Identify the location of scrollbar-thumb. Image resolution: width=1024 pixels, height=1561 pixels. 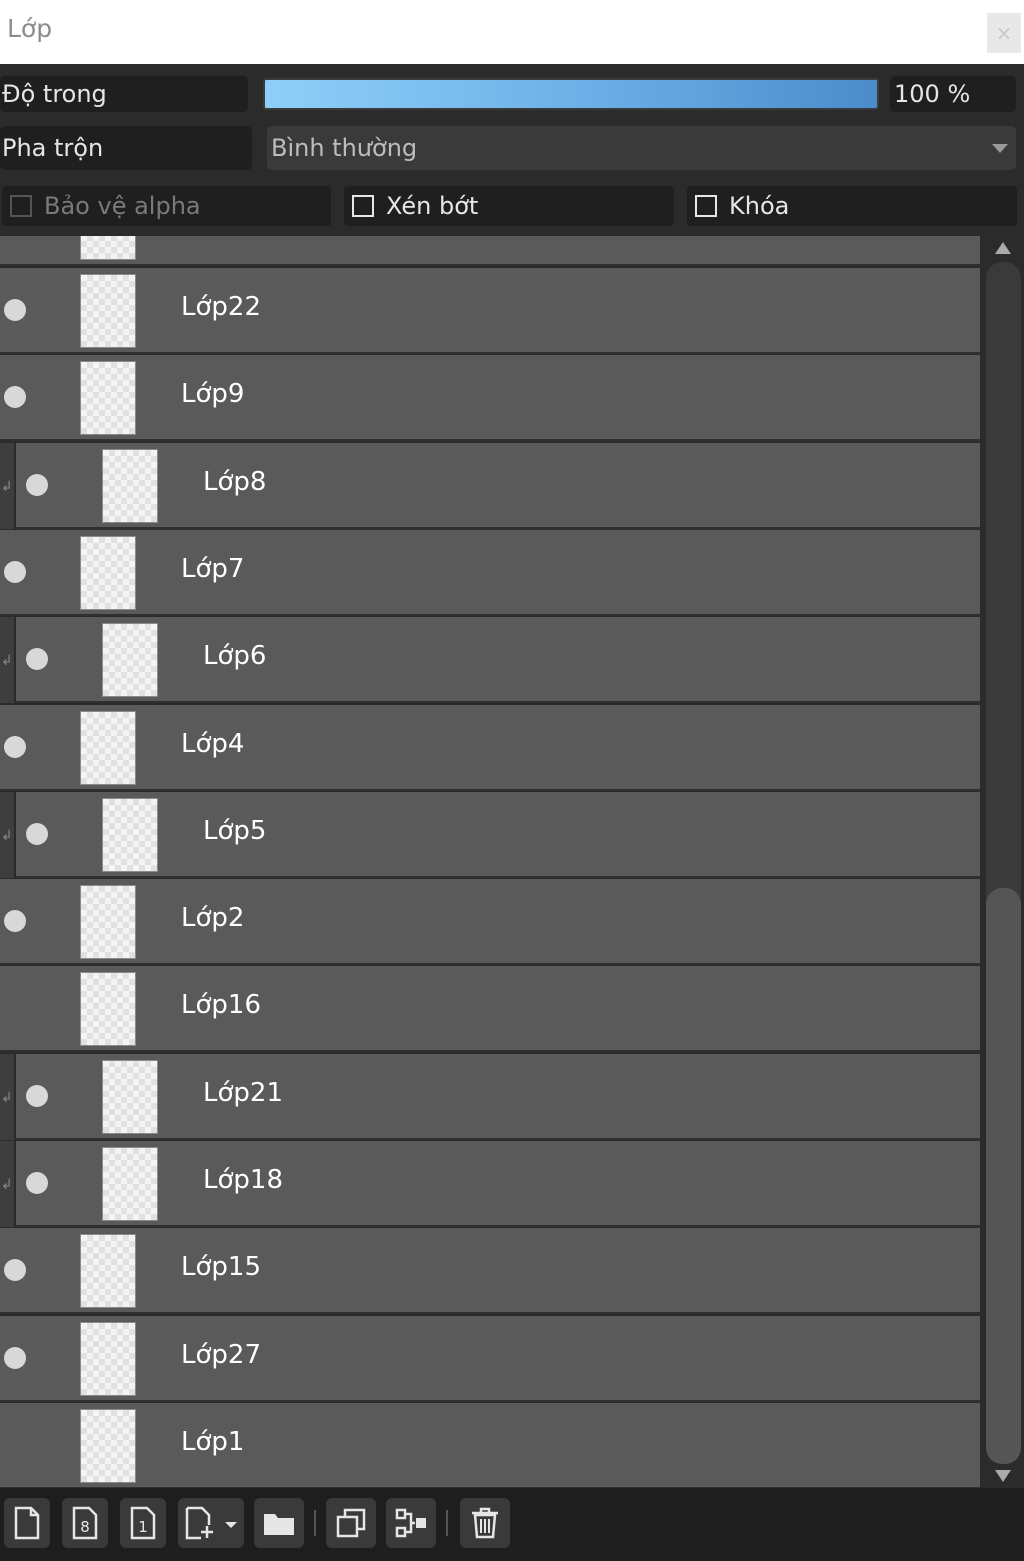
(1003, 1176).